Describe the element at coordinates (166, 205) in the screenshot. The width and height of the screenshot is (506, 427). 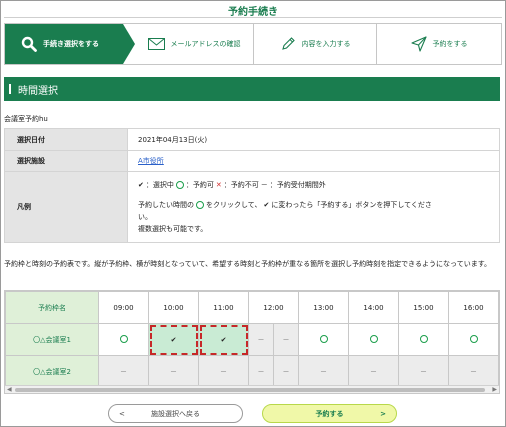
I see `legend-note-1a: 予約したい時間の` at that location.